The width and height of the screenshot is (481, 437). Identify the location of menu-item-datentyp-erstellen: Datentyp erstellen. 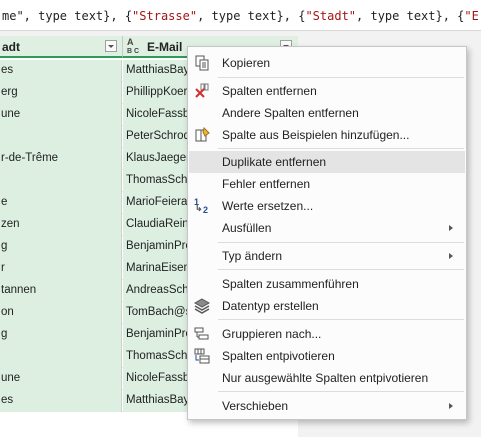
(327, 306).